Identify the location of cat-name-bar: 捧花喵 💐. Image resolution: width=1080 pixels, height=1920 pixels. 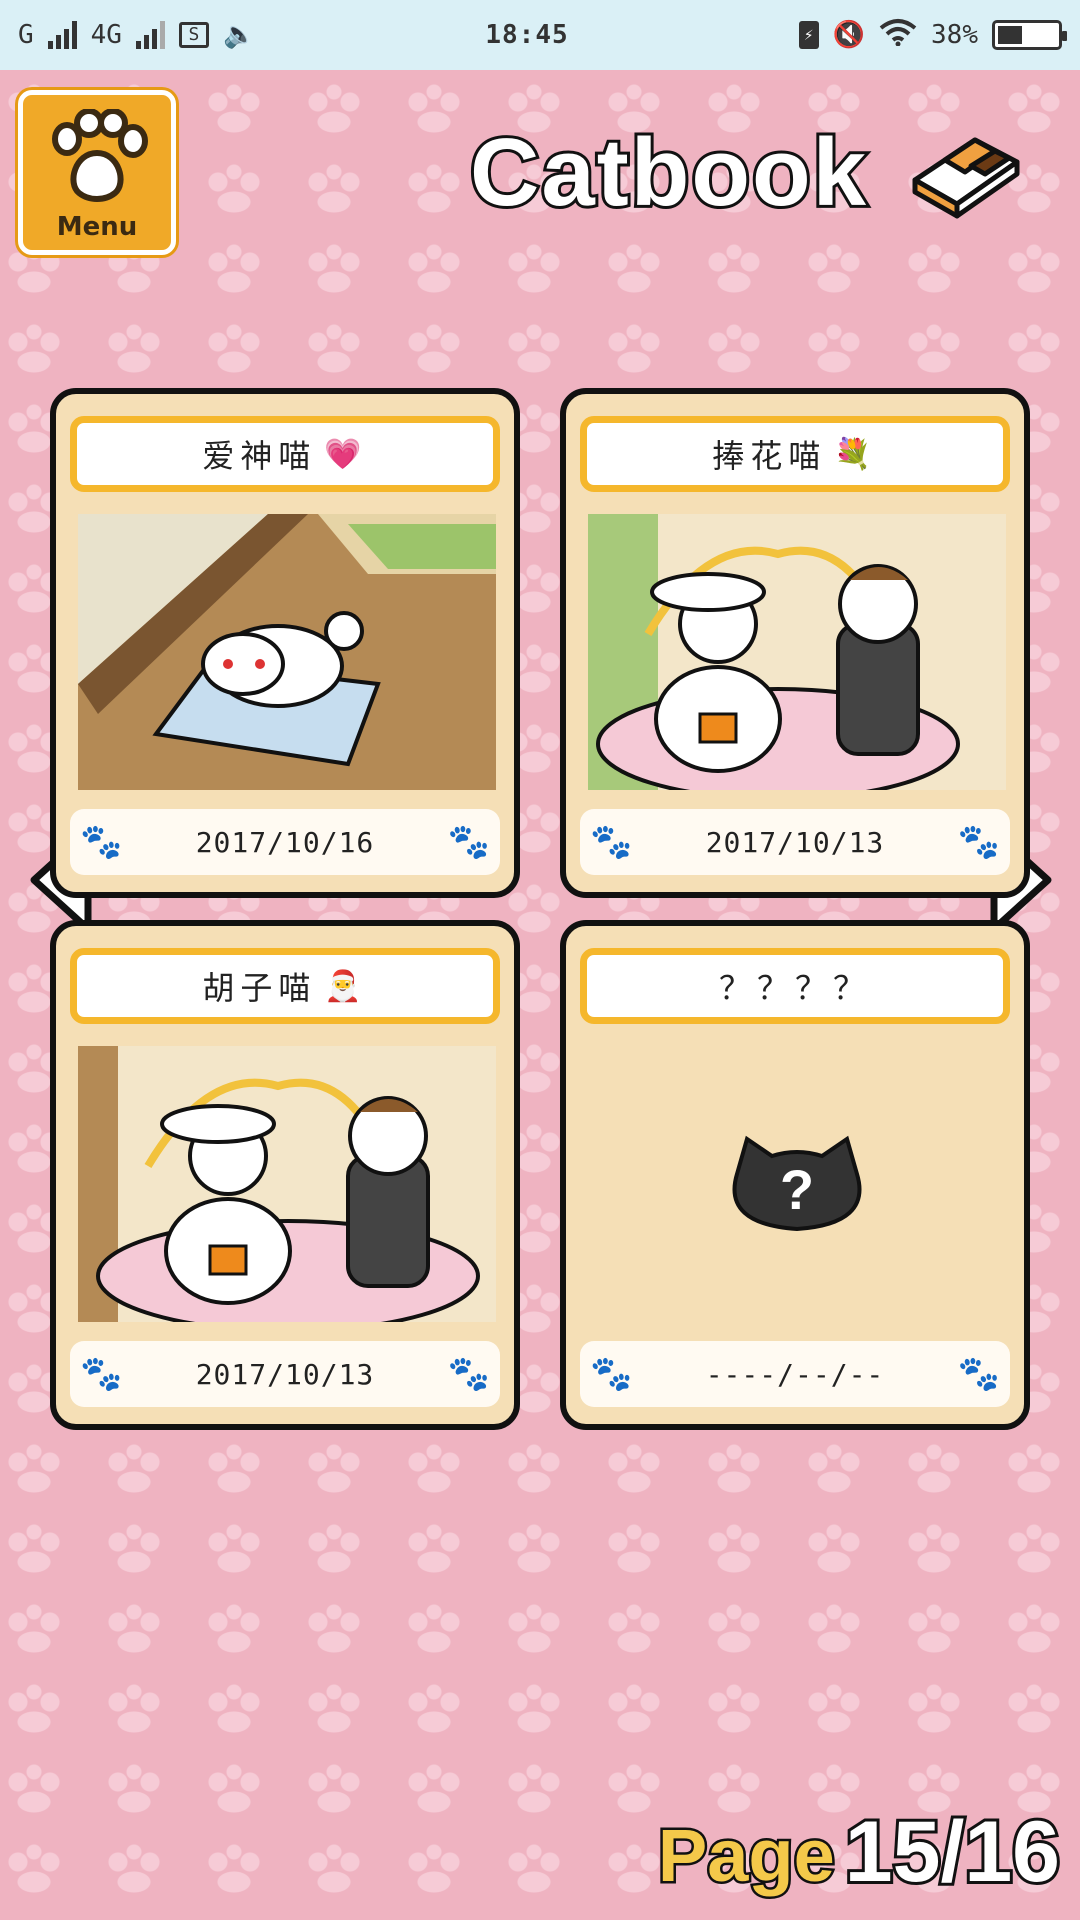
(795, 454).